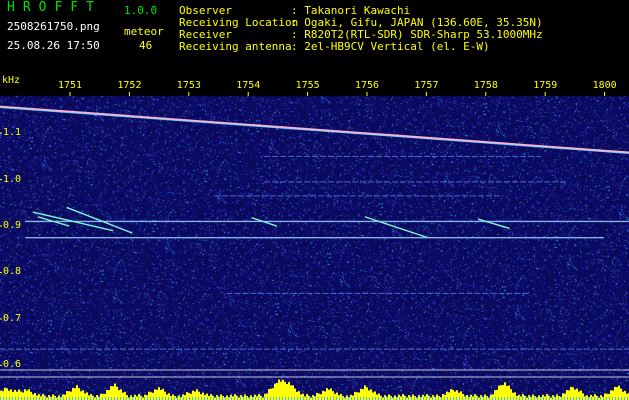 Image resolution: width=629 pixels, height=400 pixels. What do you see at coordinates (367, 85) in the screenshot?
I see `x-tick-label: 1756` at bounding box center [367, 85].